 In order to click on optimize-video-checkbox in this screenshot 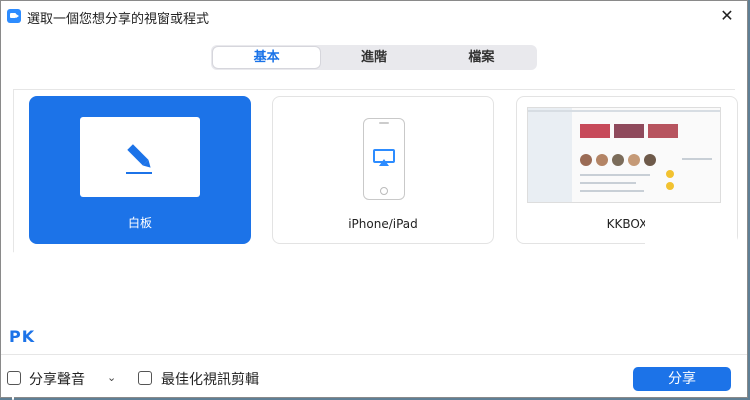, I will do `click(145, 378)`.